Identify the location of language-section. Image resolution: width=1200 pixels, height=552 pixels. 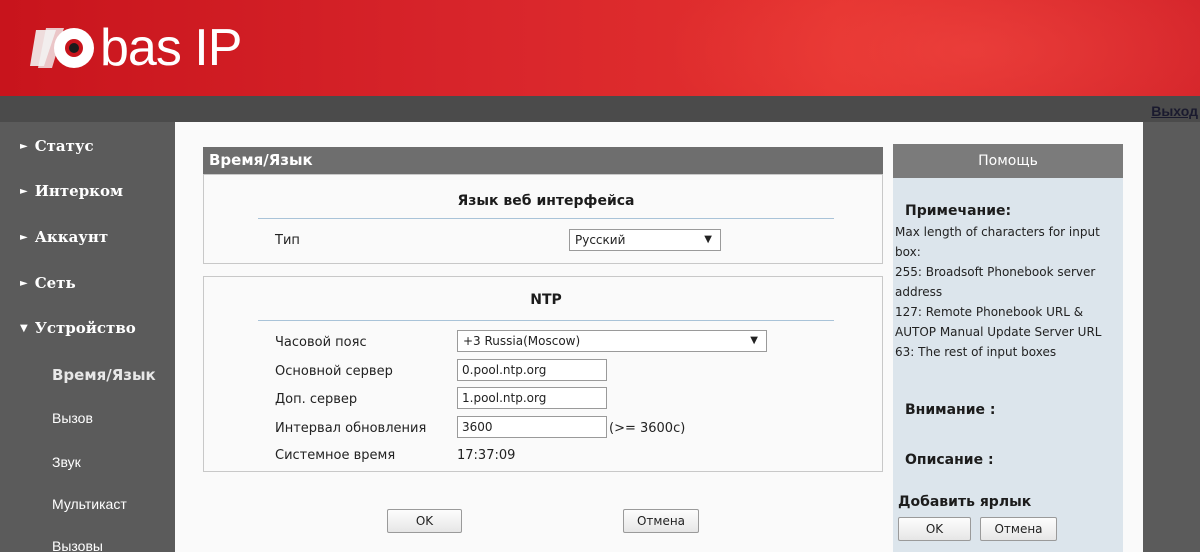
(543, 219).